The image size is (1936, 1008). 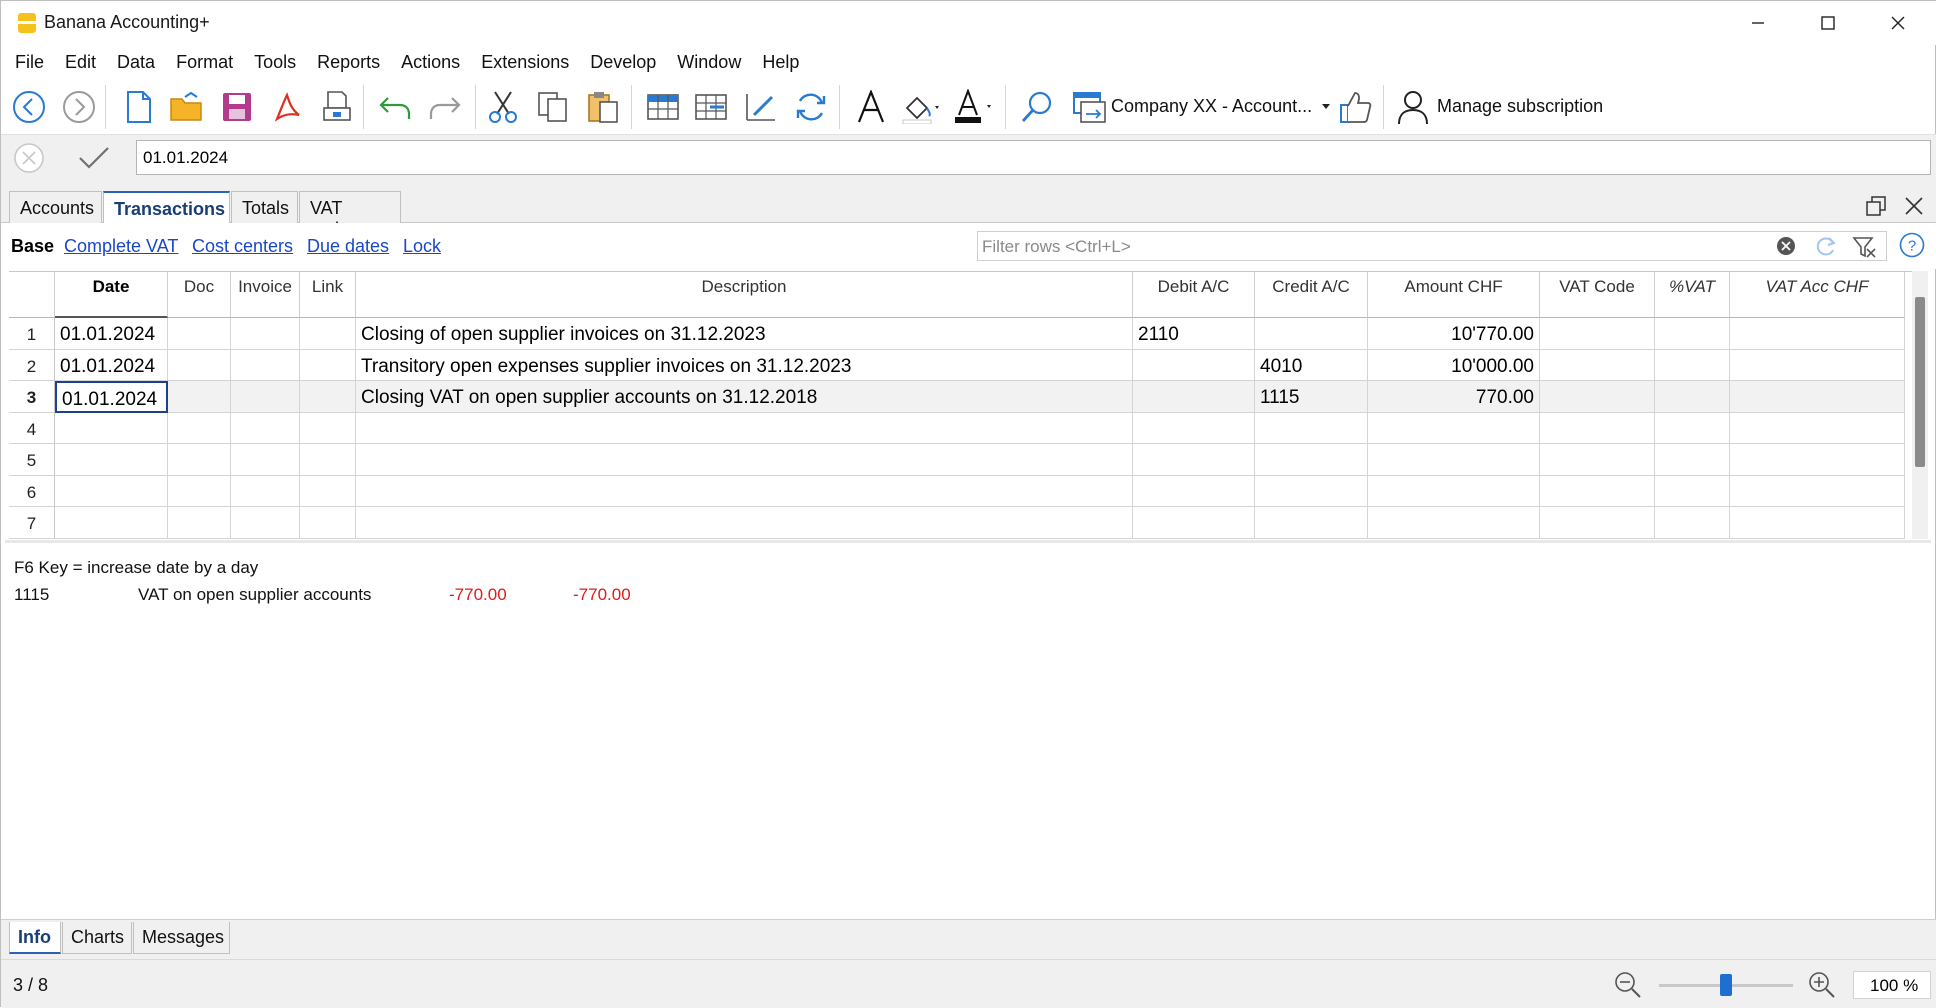 What do you see at coordinates (1355, 107) in the screenshot?
I see `feedback-button` at bounding box center [1355, 107].